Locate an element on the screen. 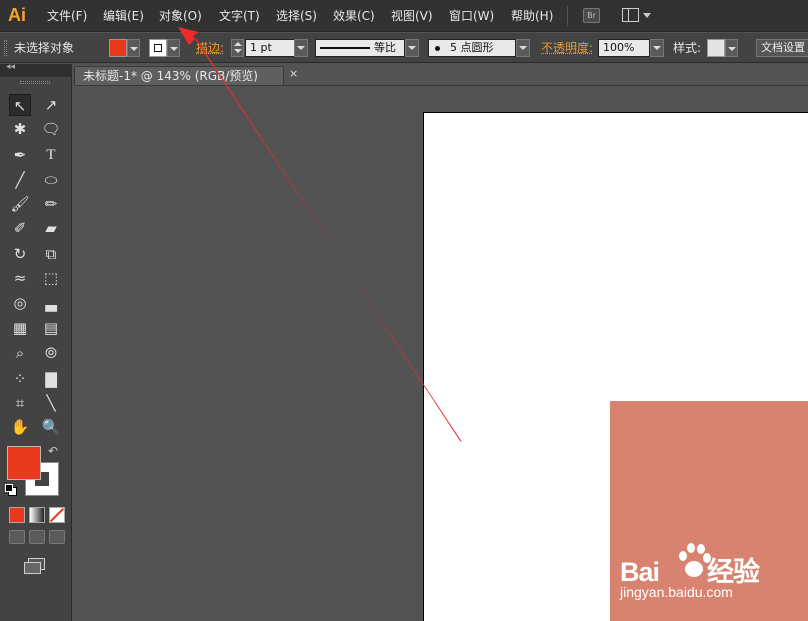 Image resolution: width=808 pixels, height=621 pixels. fill-color-swatch is located at coordinates (24, 463).